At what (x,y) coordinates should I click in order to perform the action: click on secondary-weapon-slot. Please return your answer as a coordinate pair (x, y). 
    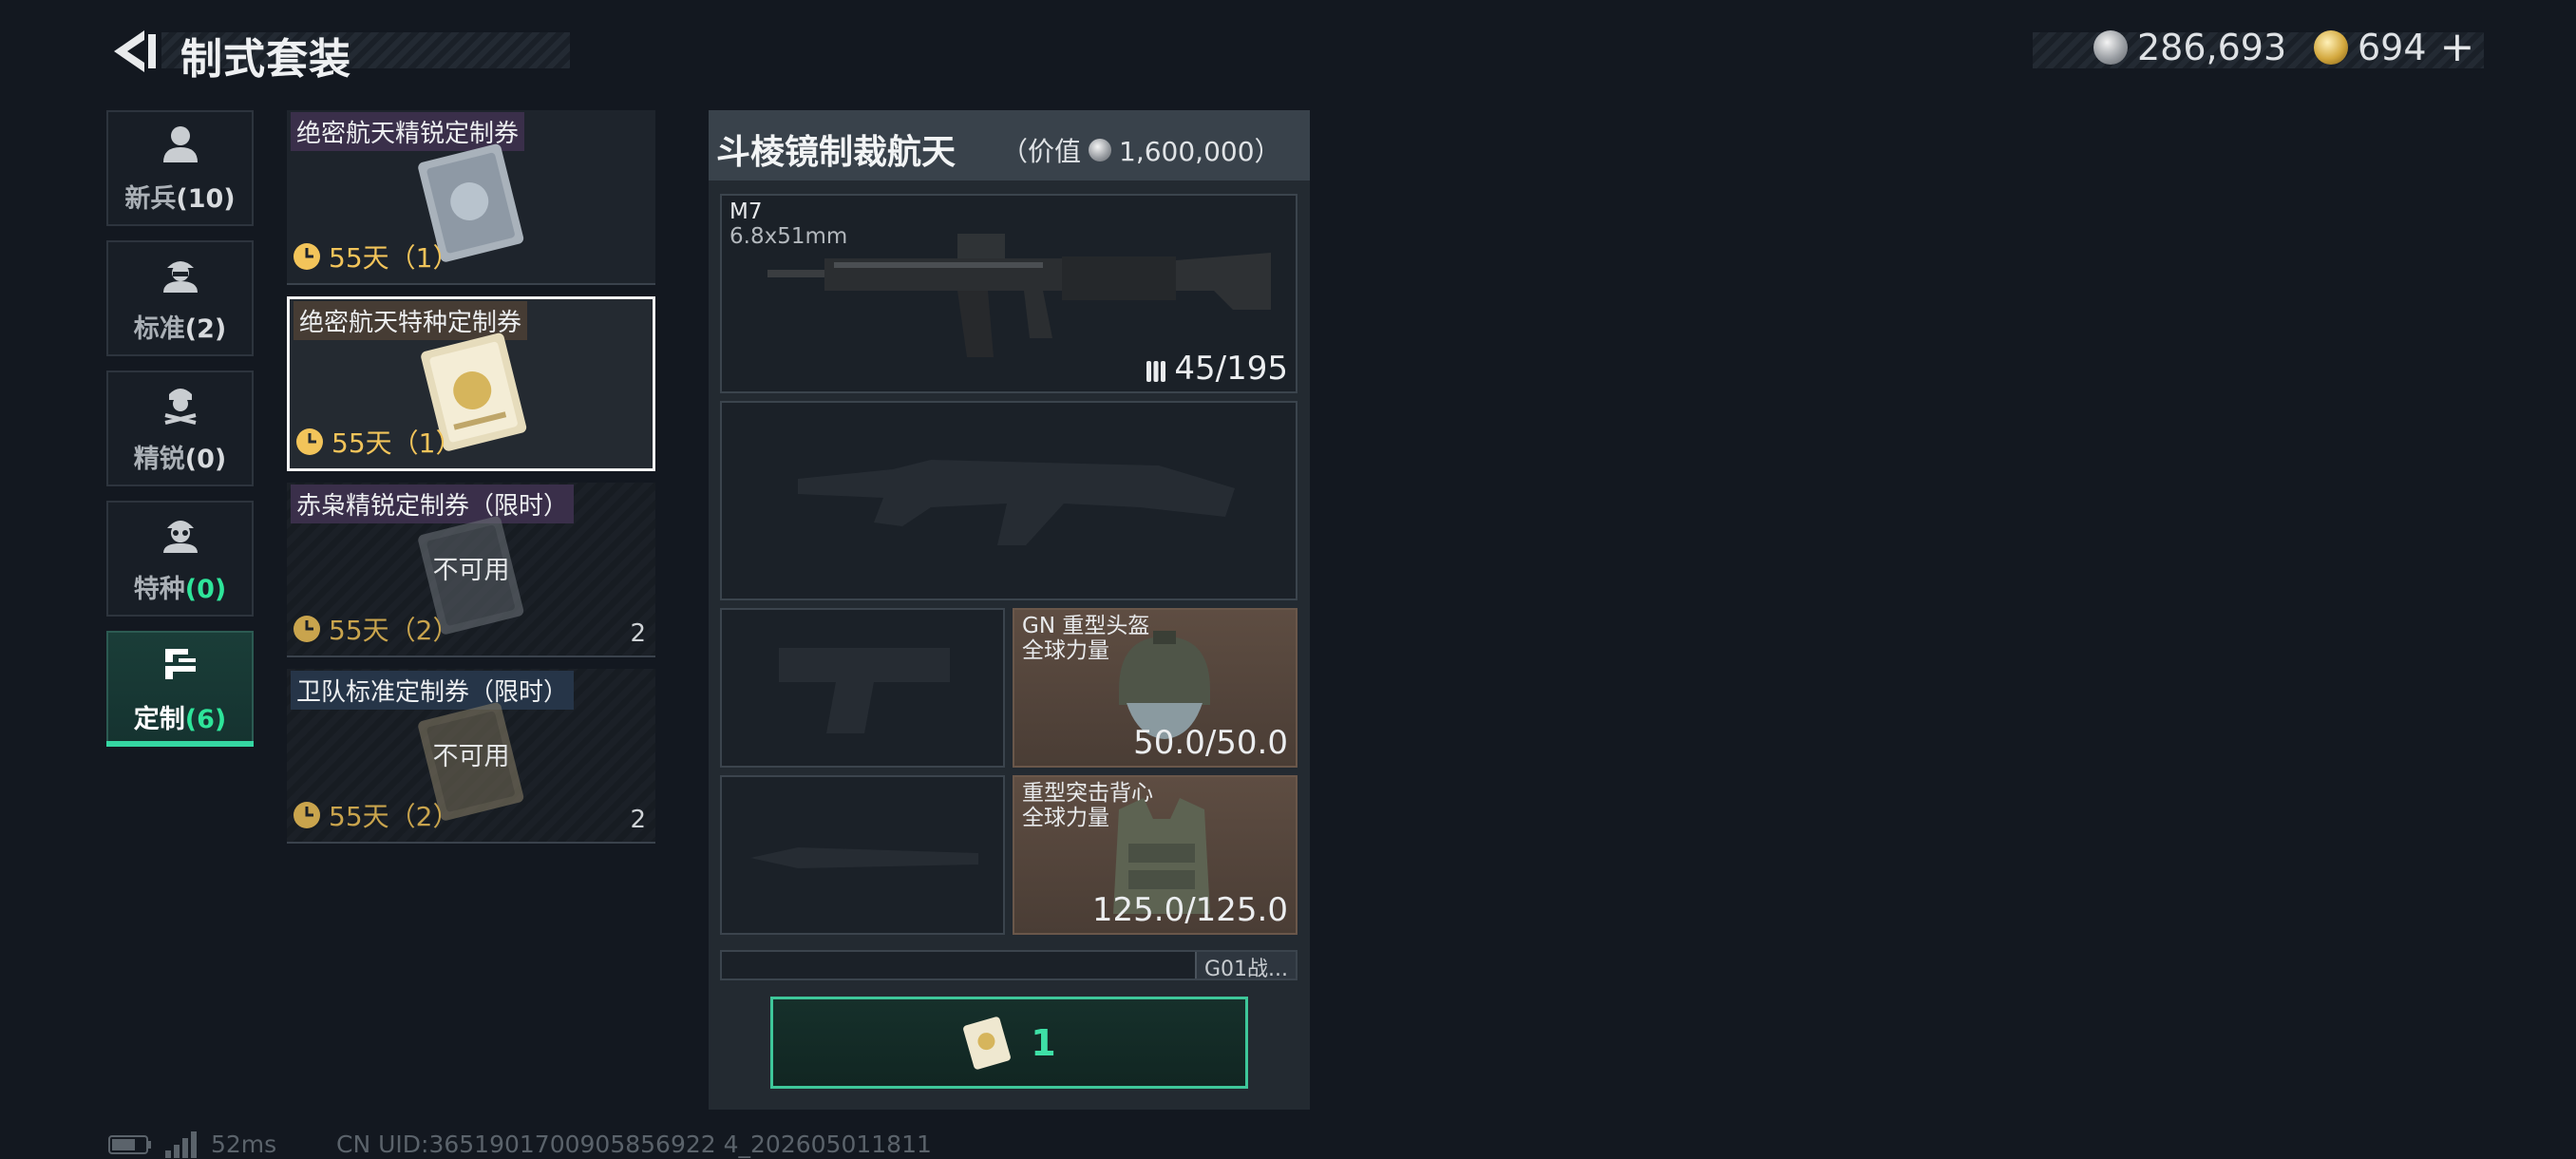
    Looking at the image, I should click on (1008, 500).